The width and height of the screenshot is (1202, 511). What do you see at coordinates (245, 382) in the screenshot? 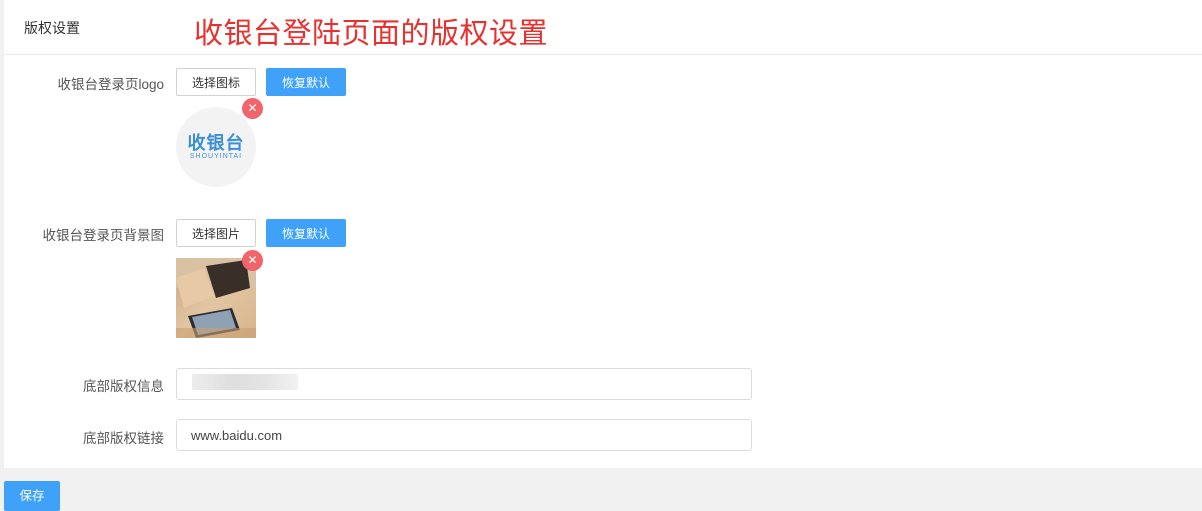
I see `redacted-text` at bounding box center [245, 382].